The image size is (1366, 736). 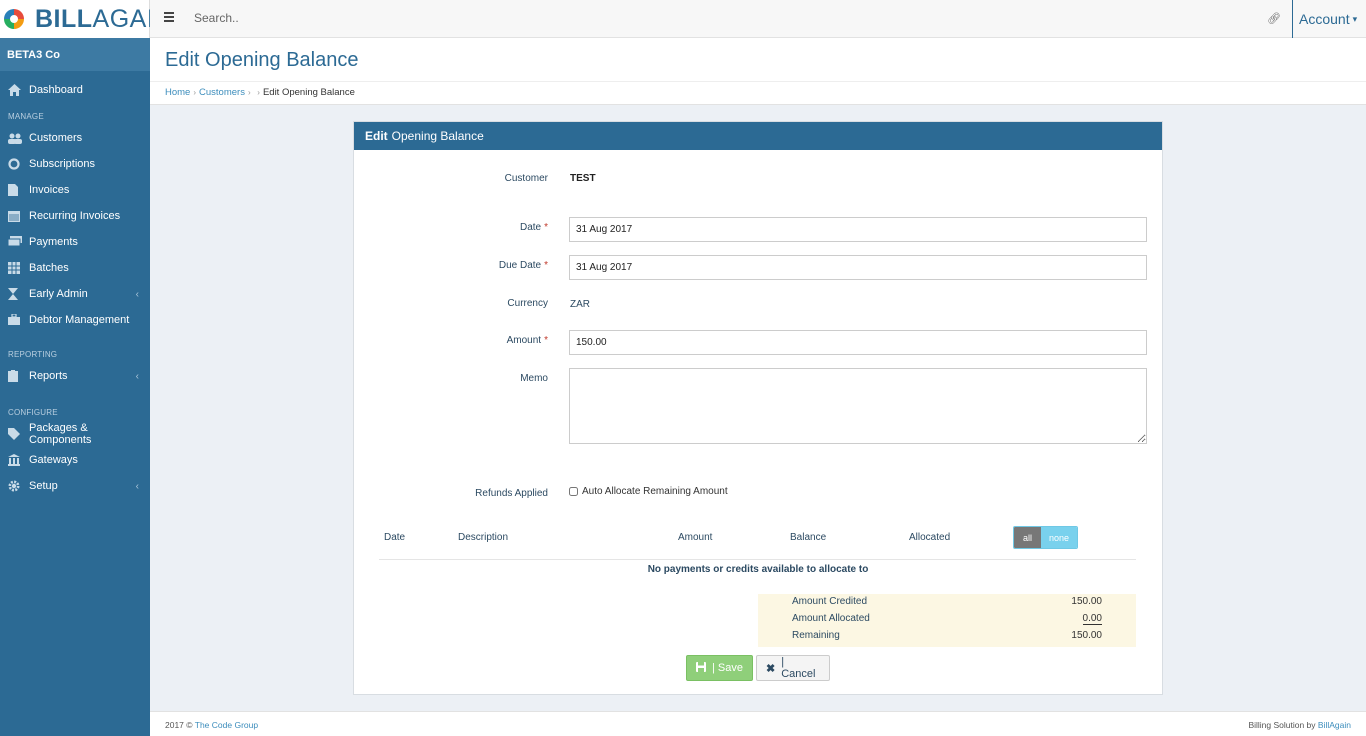 I want to click on totals-row-allocated: Amount Allocated 0.00, so click(x=947, y=619).